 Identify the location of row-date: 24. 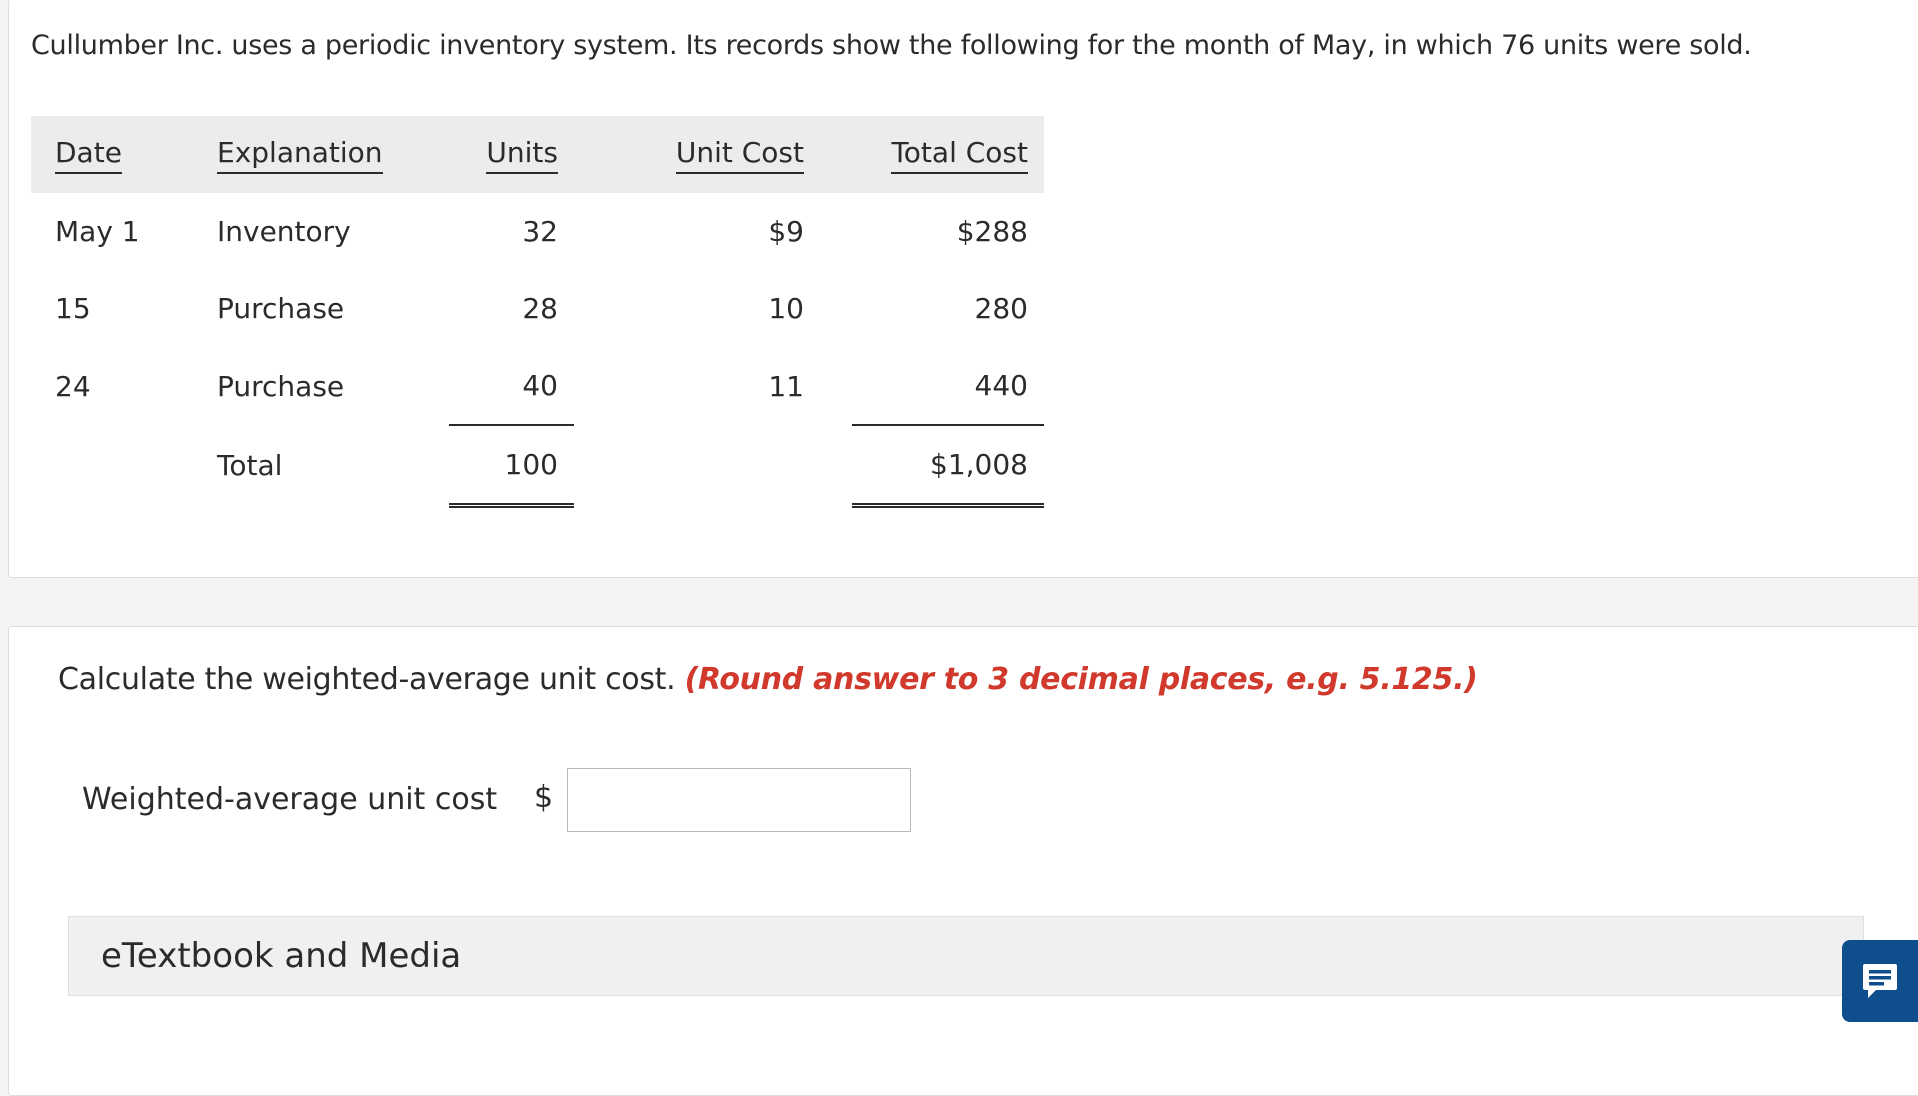
(73, 386).